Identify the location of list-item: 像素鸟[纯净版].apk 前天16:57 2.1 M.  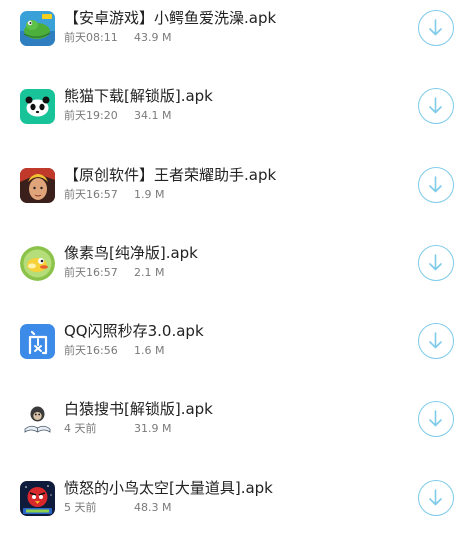
(236, 265).